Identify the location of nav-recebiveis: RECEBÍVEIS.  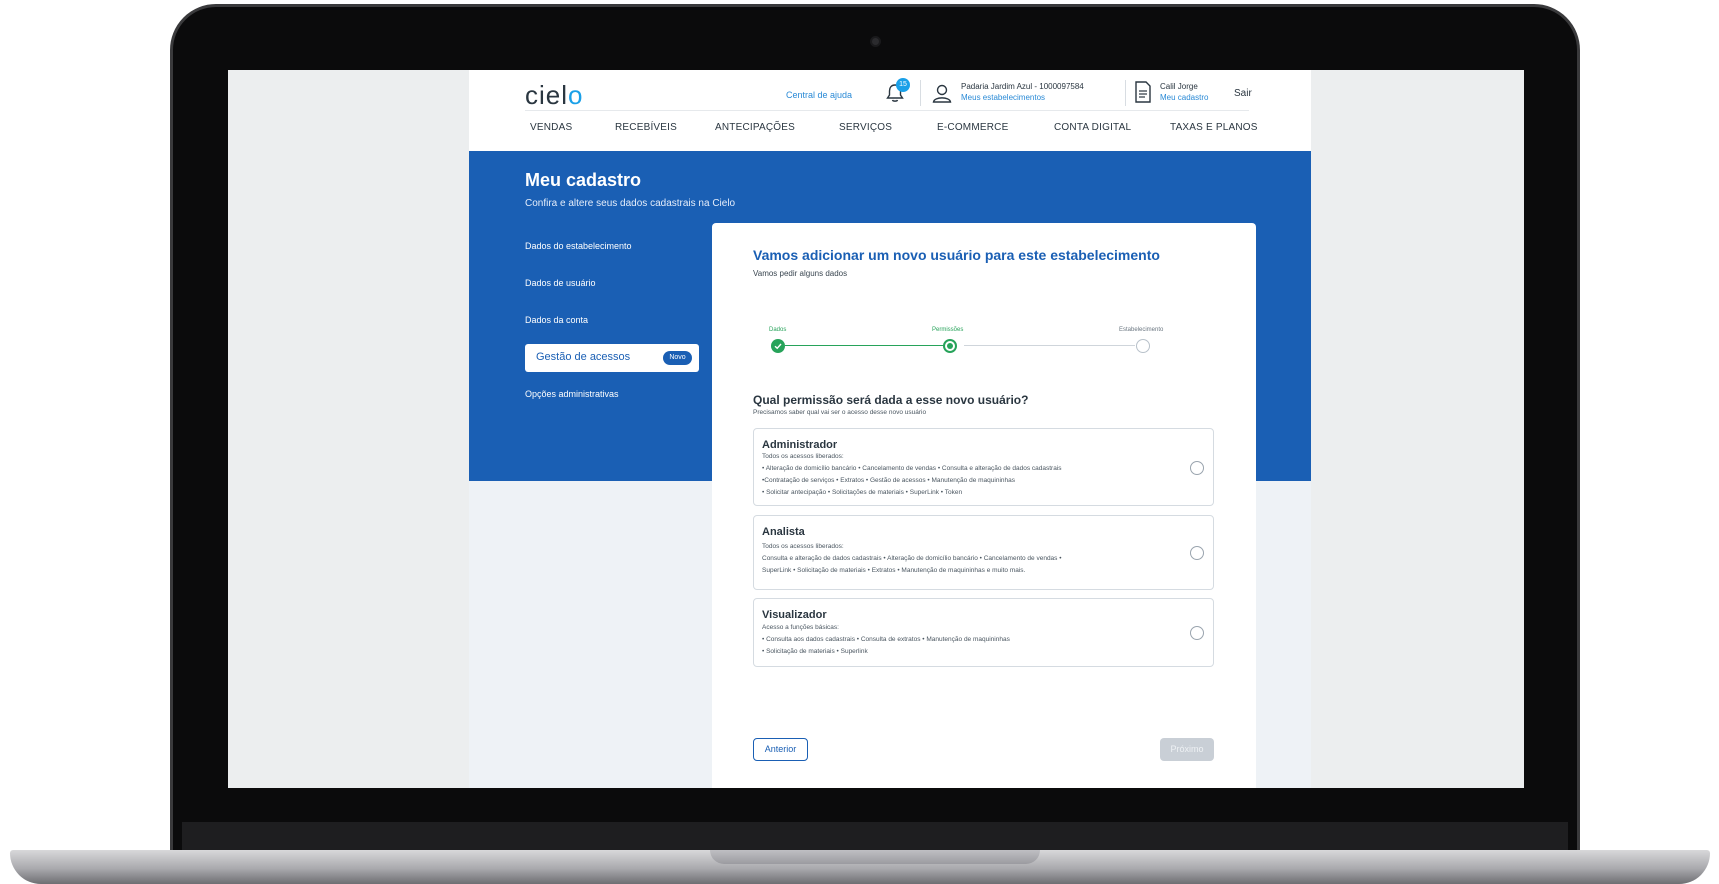
(646, 127).